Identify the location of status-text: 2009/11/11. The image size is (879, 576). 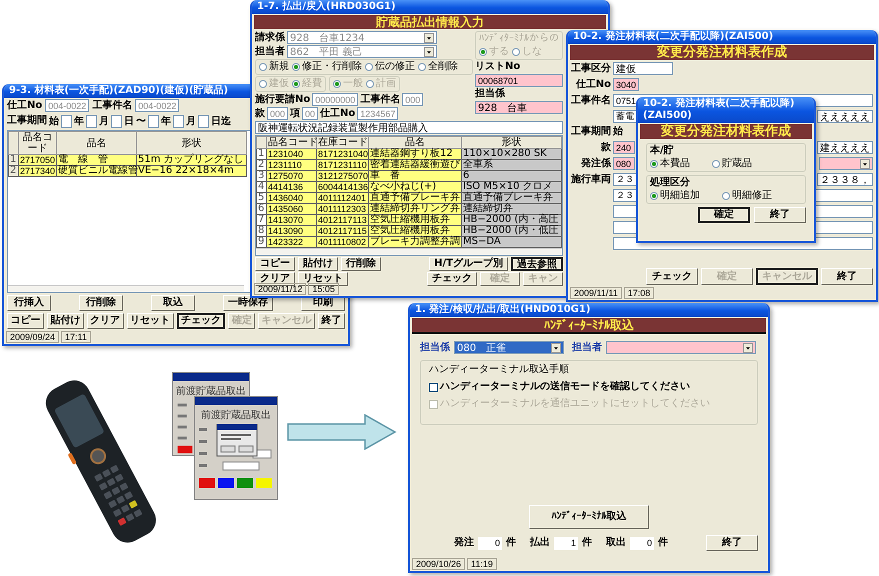
(596, 293).